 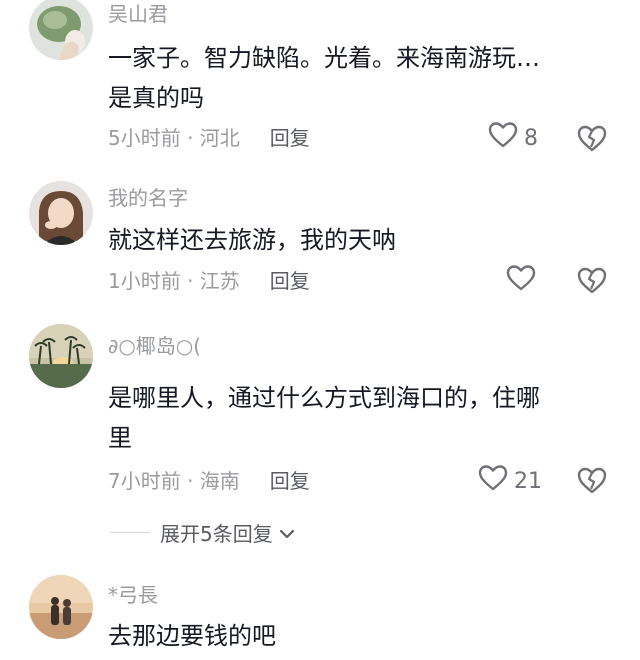 What do you see at coordinates (174, 481) in the screenshot?
I see `comment-time-location: 7小时前 · 海南` at bounding box center [174, 481].